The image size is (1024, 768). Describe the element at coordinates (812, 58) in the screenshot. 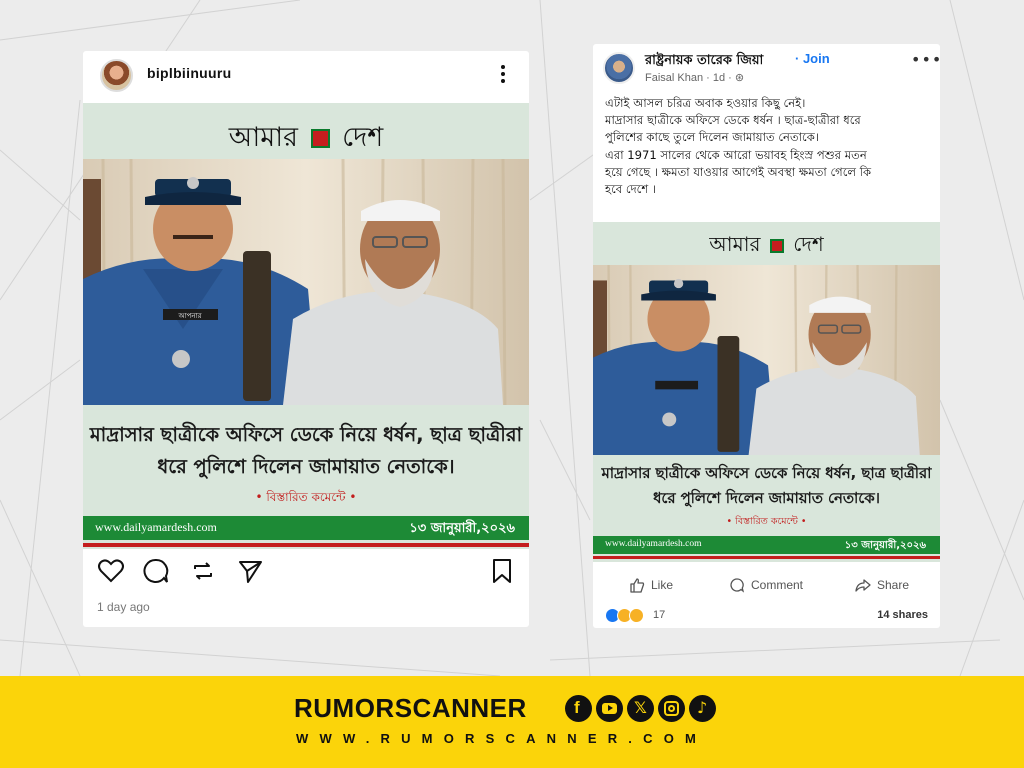

I see `join-button: · Join` at that location.